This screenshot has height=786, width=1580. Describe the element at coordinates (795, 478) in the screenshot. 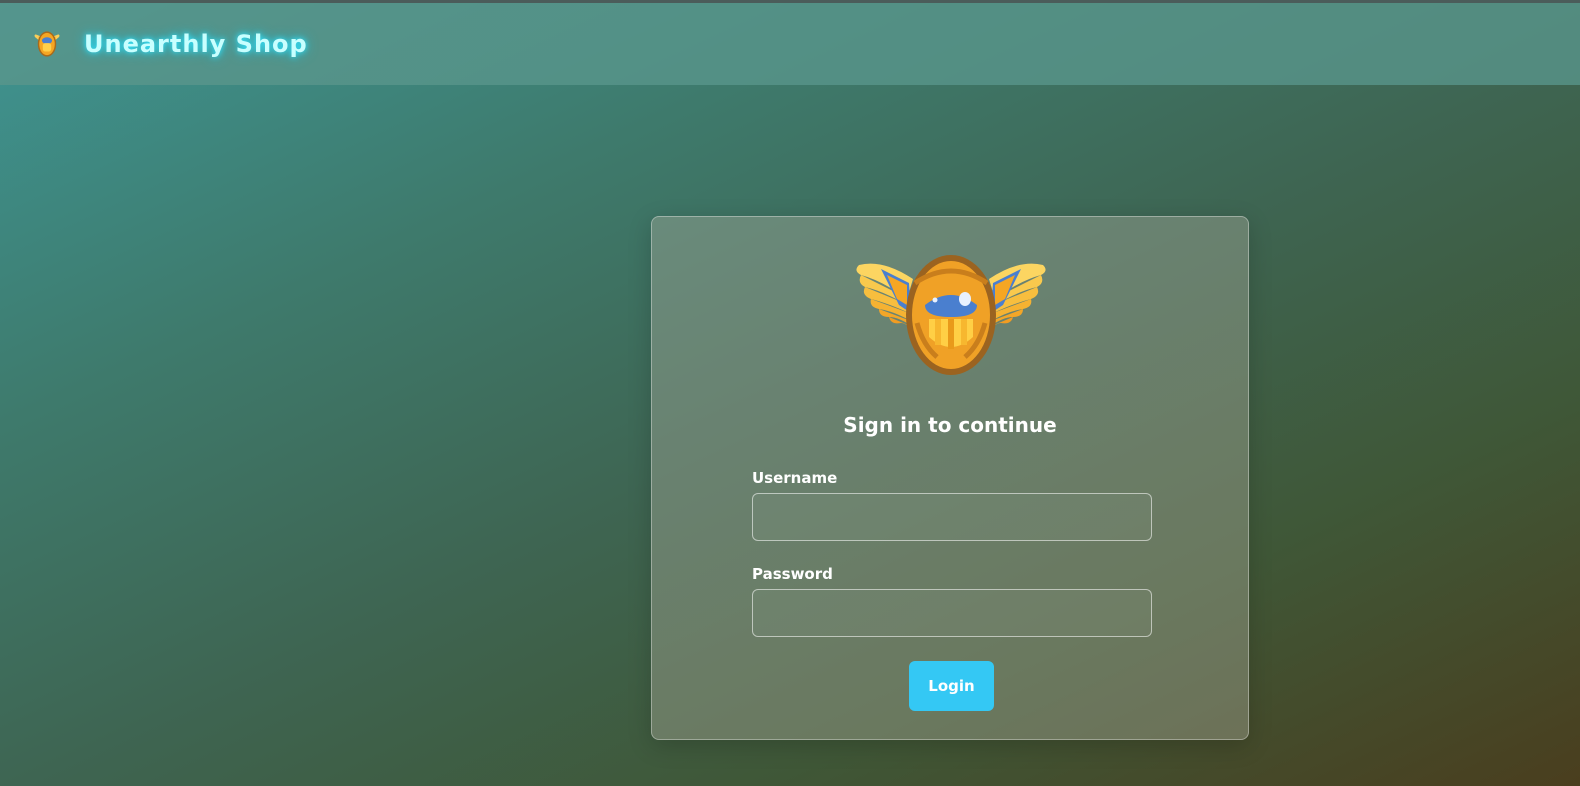

I see `username-label: Username` at that location.